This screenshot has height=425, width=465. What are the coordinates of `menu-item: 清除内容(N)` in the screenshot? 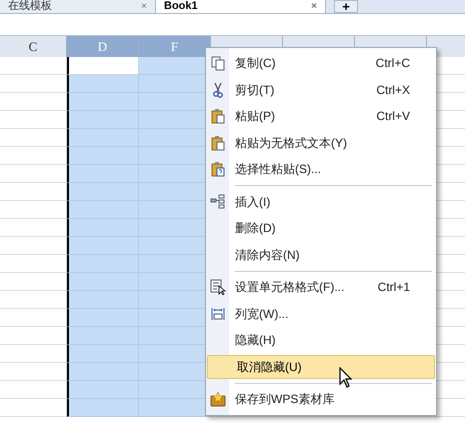 It's located at (332, 255).